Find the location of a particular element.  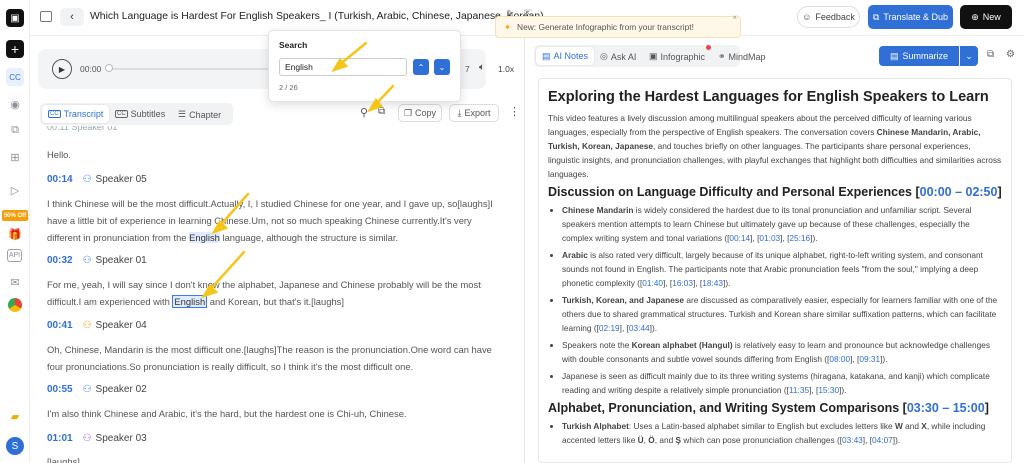

timestamp-link: 09:31 is located at coordinates (869, 359).